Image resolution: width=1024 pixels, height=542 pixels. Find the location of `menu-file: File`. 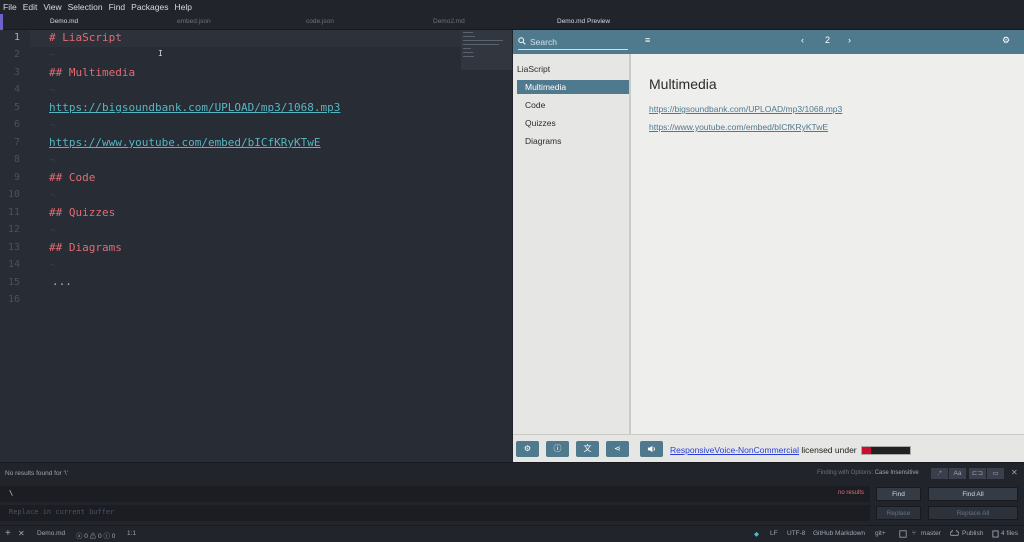

menu-file: File is located at coordinates (10, 7).